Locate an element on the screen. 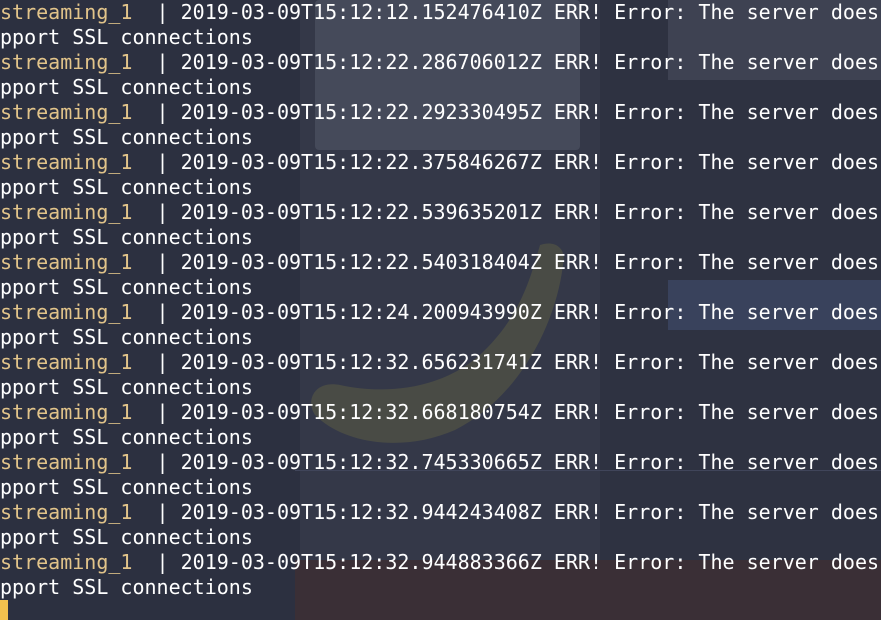 Image resolution: width=881 pixels, height=620 pixels. log-timestamp: 2019-03-09T15:12:22.292330495Z is located at coordinates (361, 112).